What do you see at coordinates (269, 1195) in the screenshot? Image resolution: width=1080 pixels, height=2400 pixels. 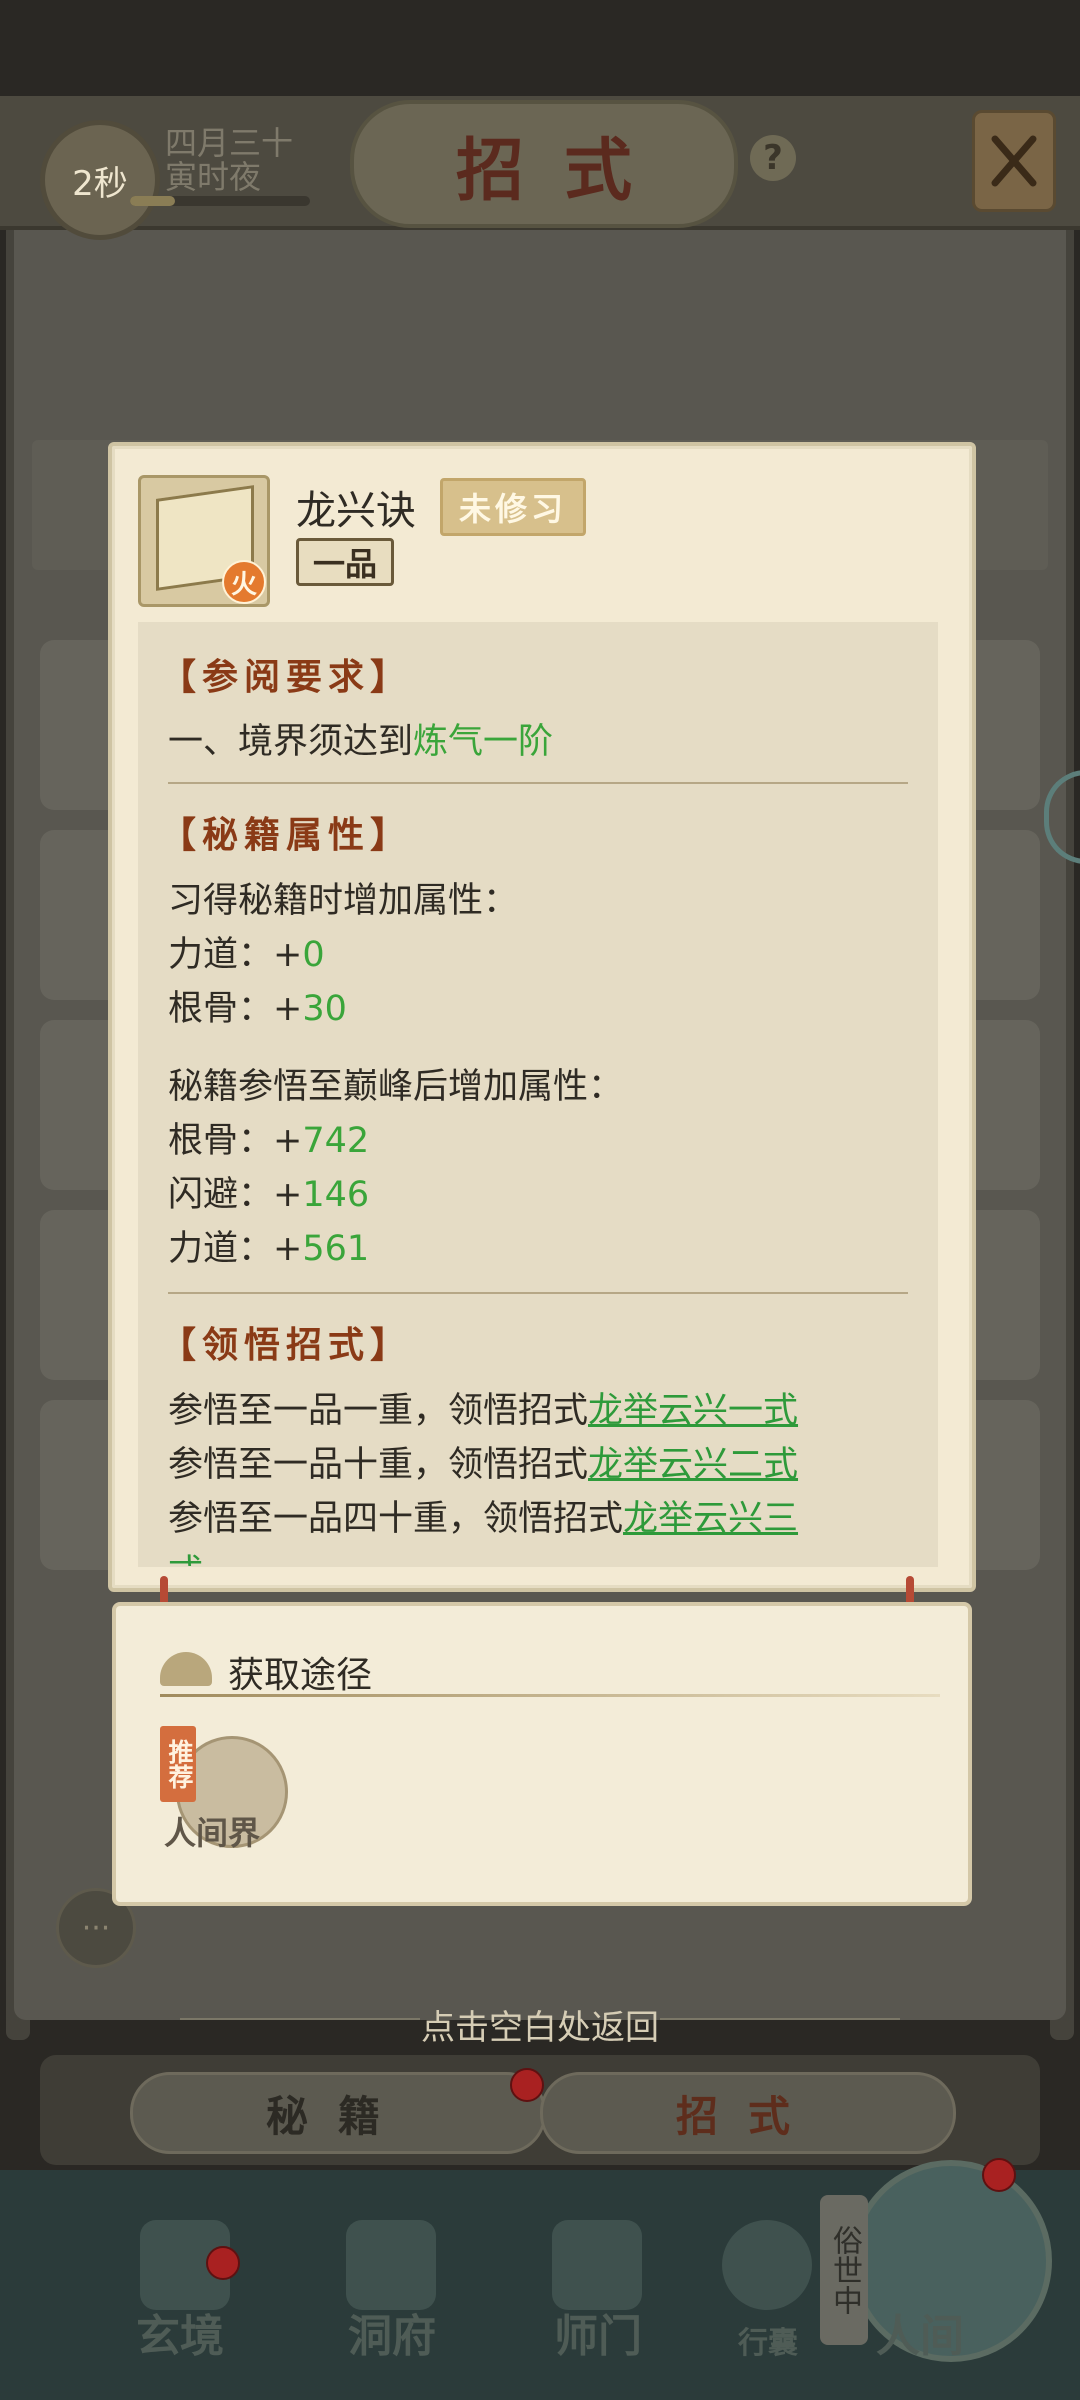 I see `attr-row: 闪避：+146` at bounding box center [269, 1195].